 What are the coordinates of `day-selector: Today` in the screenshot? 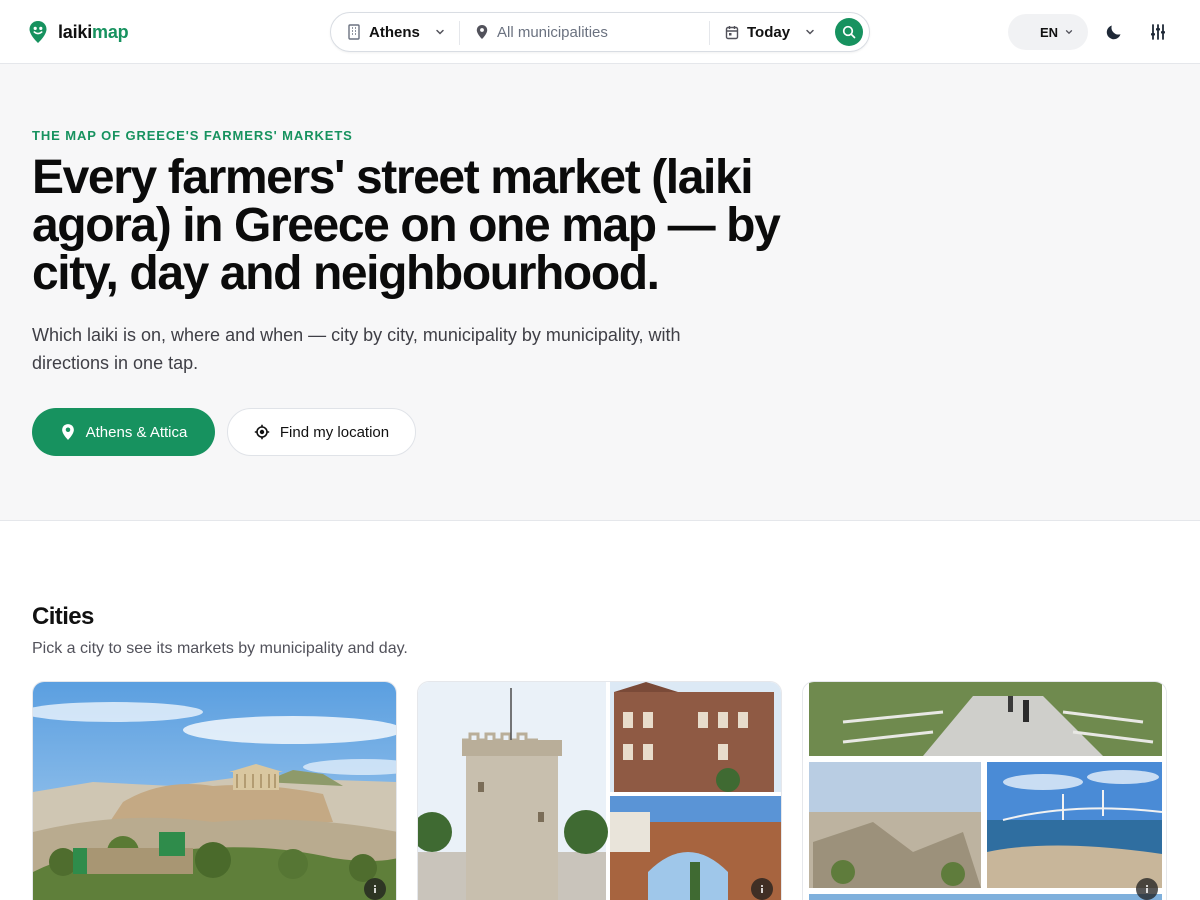 It's located at (775, 32).